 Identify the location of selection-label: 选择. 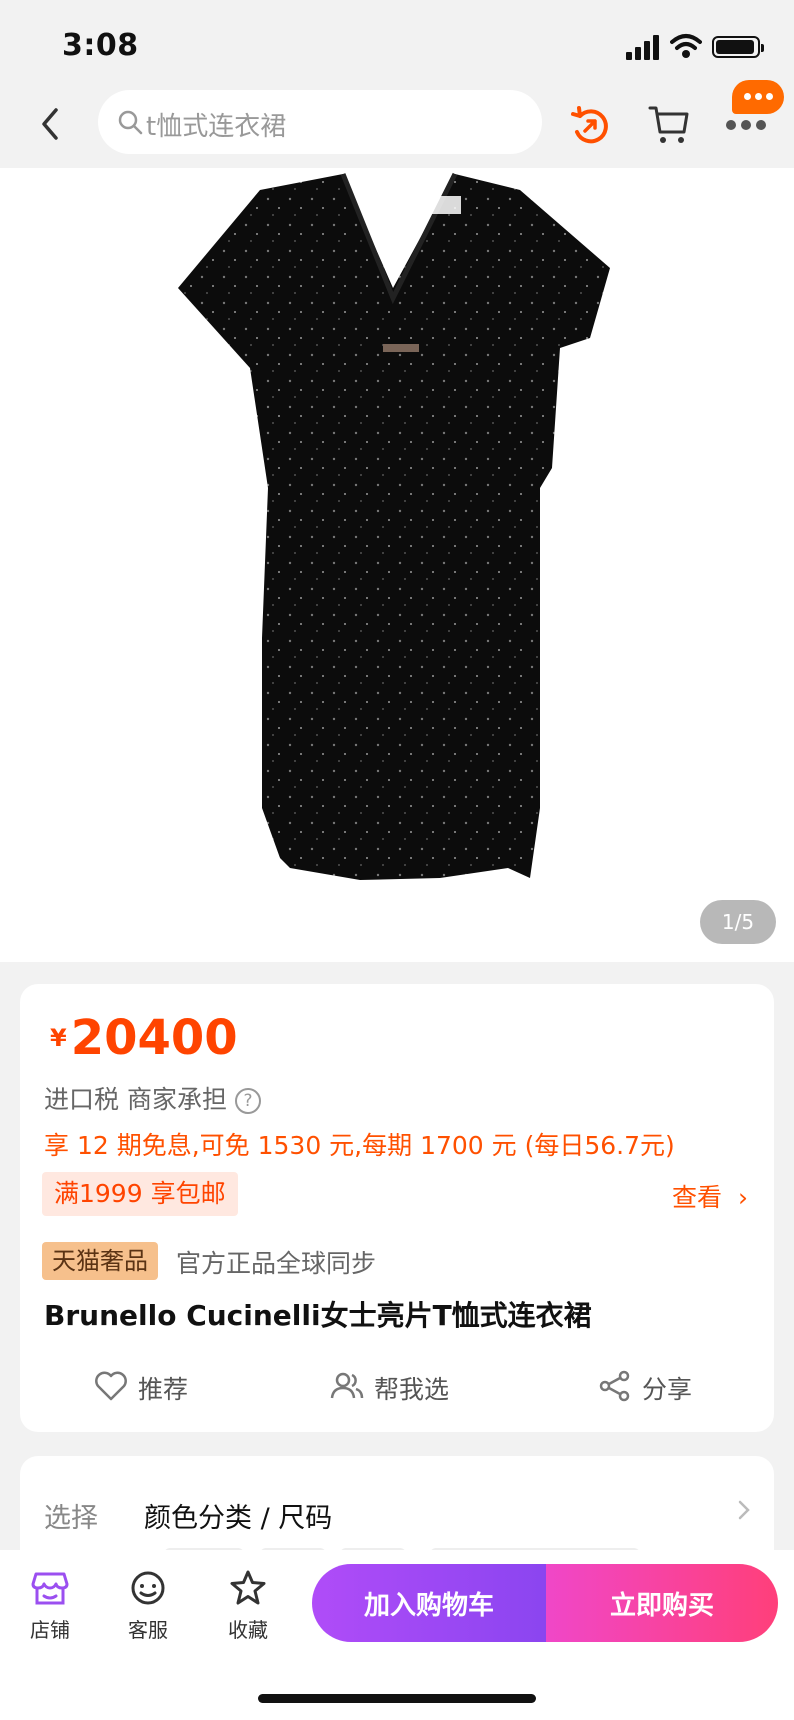
(71, 1518).